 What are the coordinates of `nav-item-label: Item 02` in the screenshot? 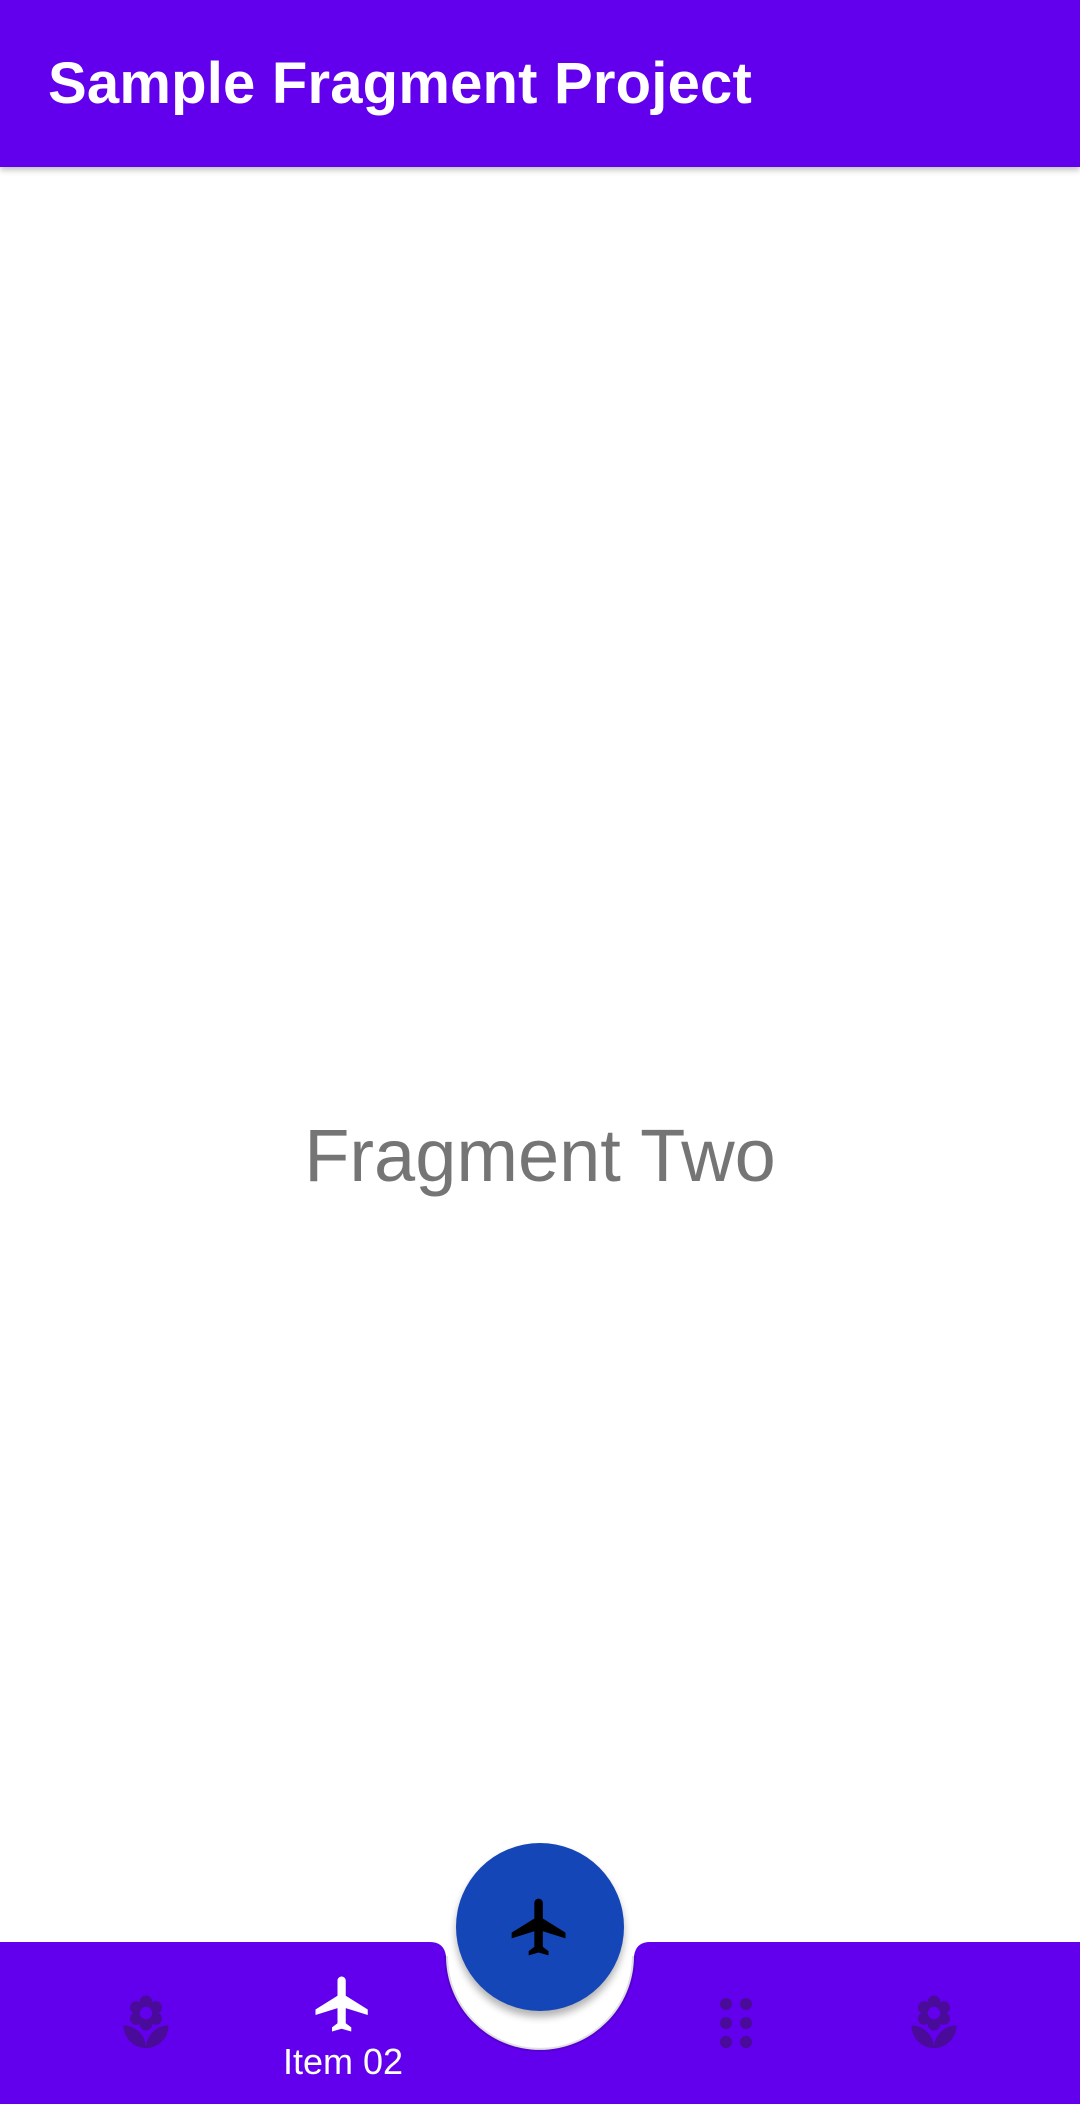 It's located at (343, 2061).